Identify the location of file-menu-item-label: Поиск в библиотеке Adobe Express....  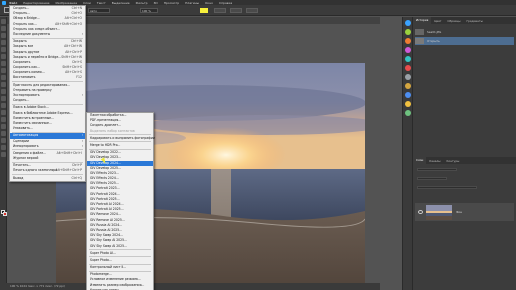
(43, 112).